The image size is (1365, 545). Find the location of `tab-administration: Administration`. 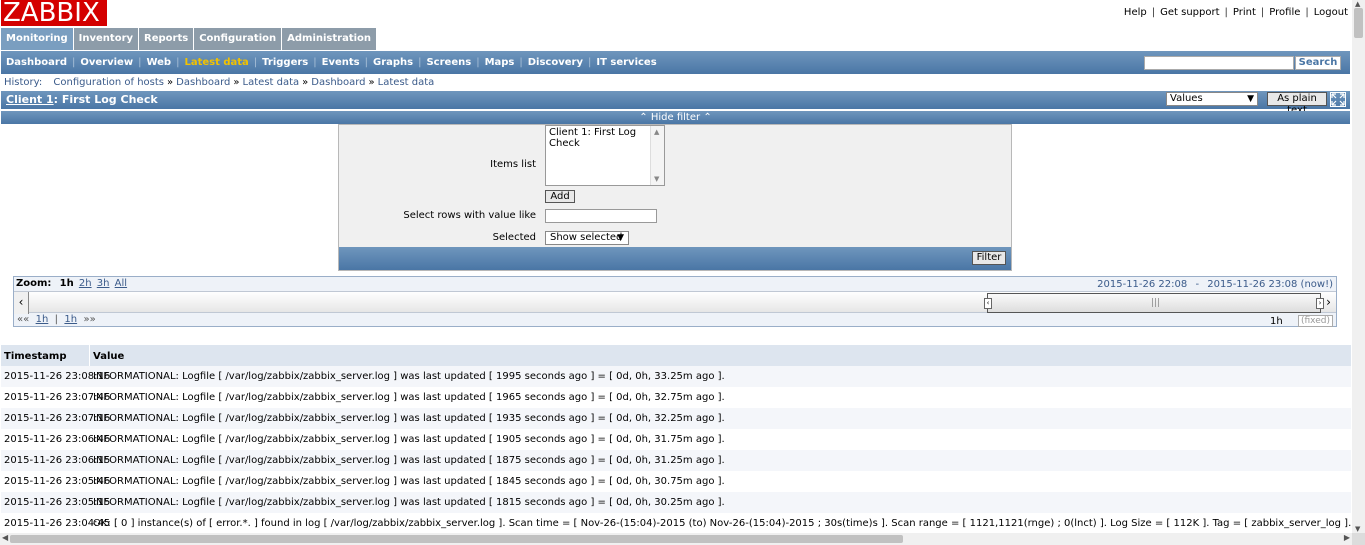

tab-administration: Administration is located at coordinates (329, 39).